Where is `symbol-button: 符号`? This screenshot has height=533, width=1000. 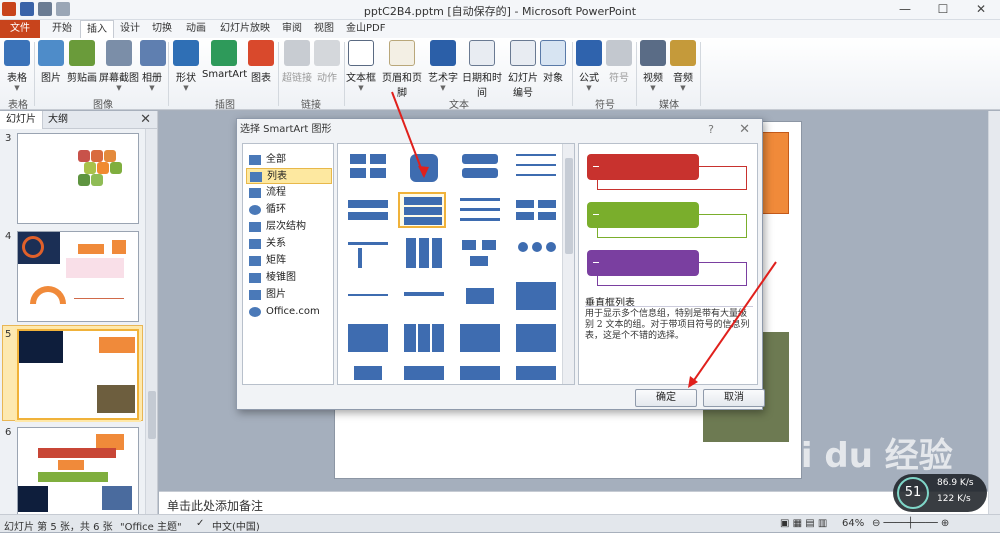 symbol-button: 符号 is located at coordinates (619, 62).